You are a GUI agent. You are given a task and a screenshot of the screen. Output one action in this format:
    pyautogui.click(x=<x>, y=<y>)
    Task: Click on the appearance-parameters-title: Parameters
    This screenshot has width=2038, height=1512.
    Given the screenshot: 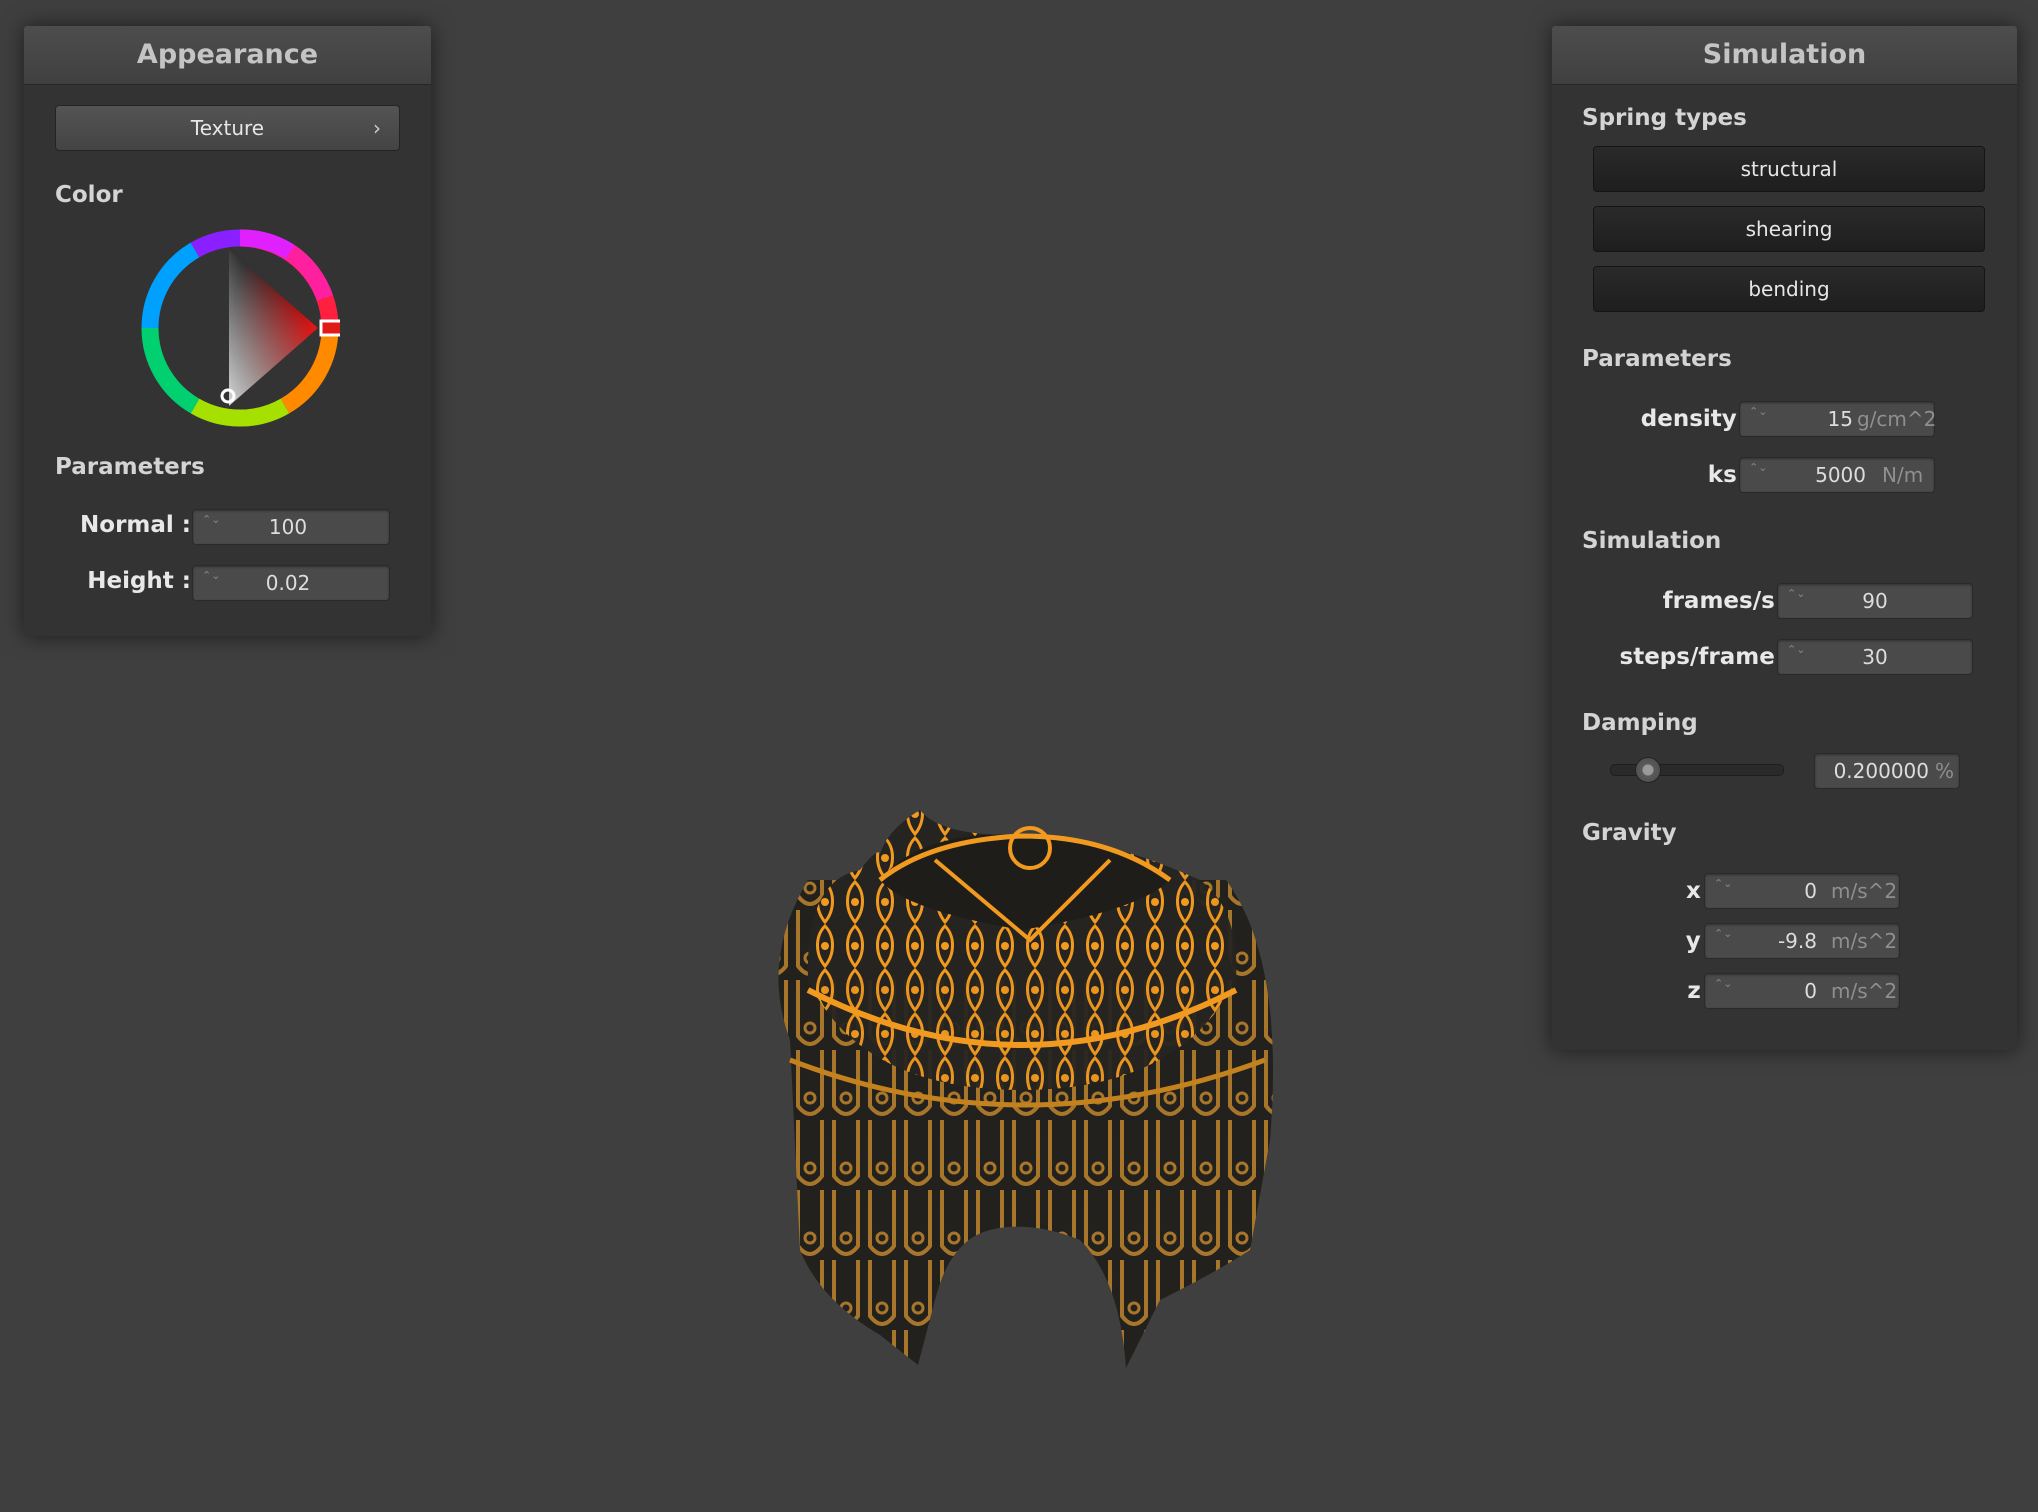 What is the action you would take?
    pyautogui.click(x=130, y=467)
    